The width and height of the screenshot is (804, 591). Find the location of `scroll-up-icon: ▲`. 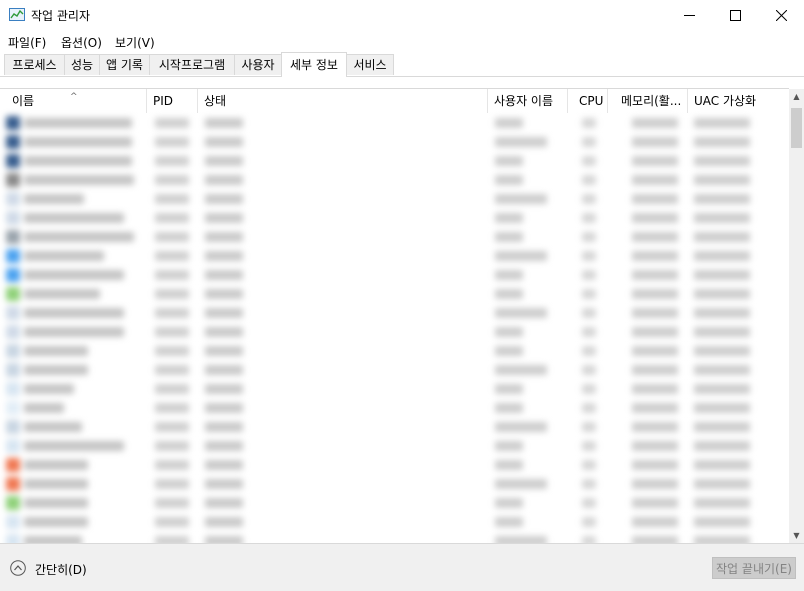

scroll-up-icon: ▲ is located at coordinates (796, 96).